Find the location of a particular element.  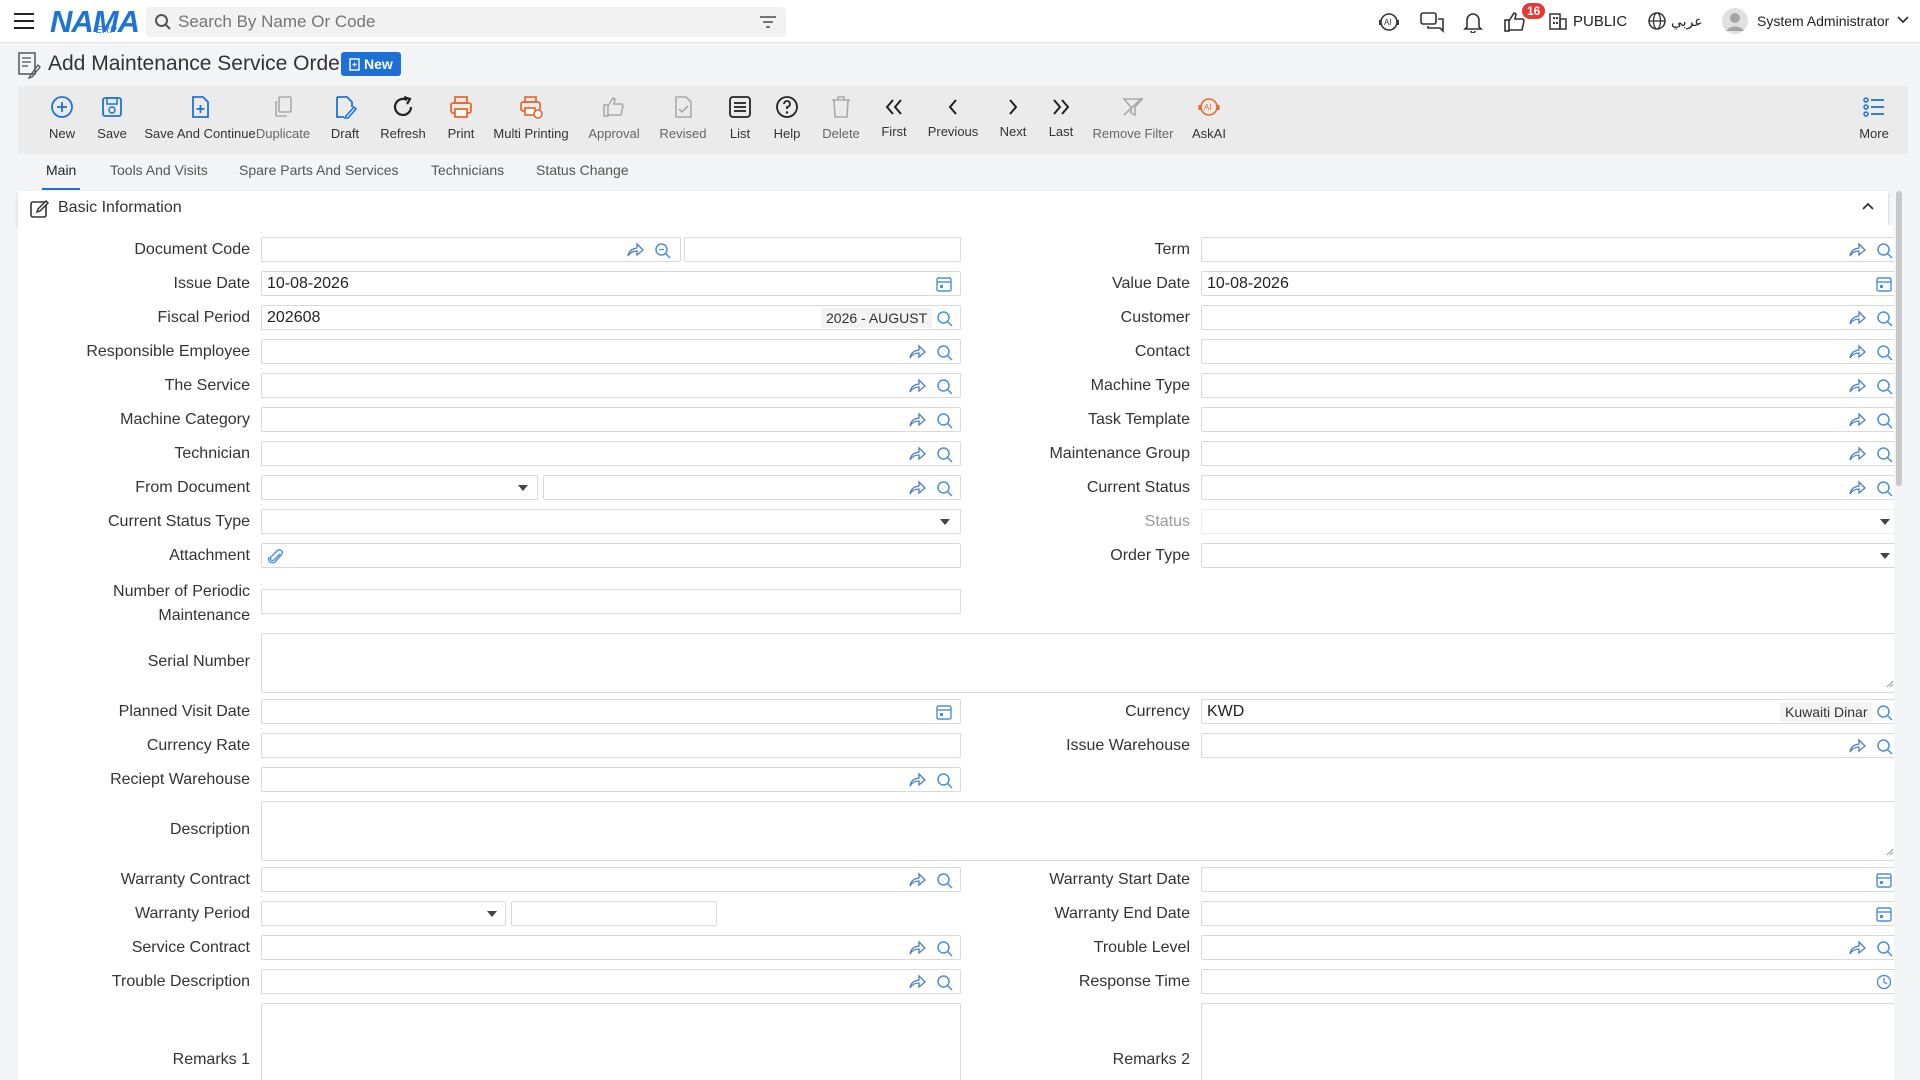

serial-number-textarea is located at coordinates (1077, 663).